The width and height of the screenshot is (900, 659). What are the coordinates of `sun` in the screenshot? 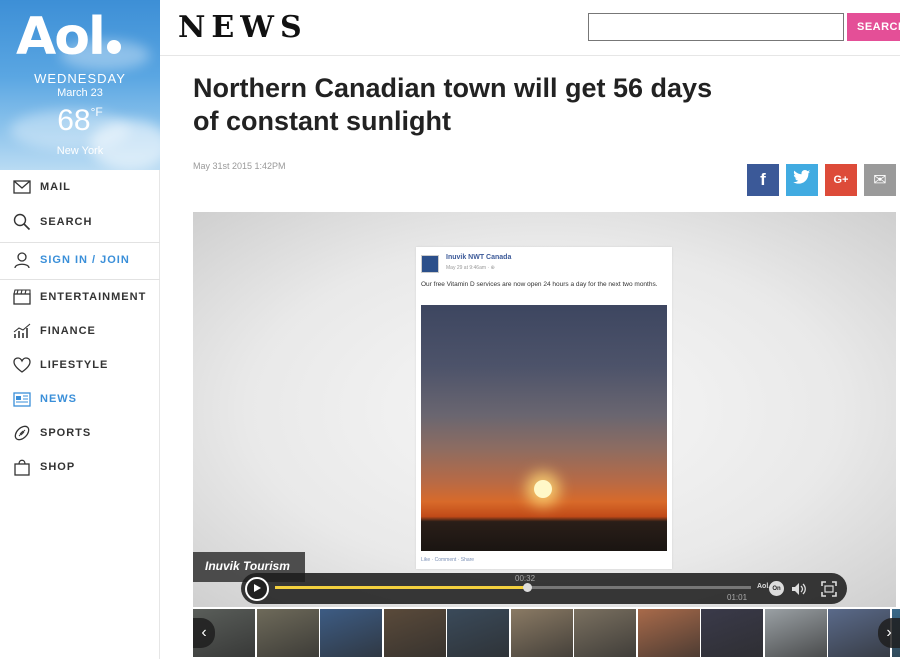 It's located at (543, 489).